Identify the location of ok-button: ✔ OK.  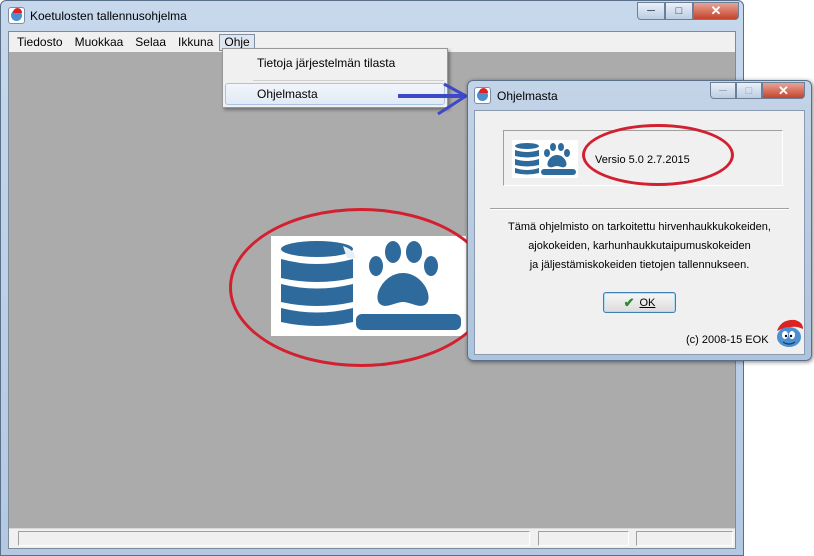
(639, 302).